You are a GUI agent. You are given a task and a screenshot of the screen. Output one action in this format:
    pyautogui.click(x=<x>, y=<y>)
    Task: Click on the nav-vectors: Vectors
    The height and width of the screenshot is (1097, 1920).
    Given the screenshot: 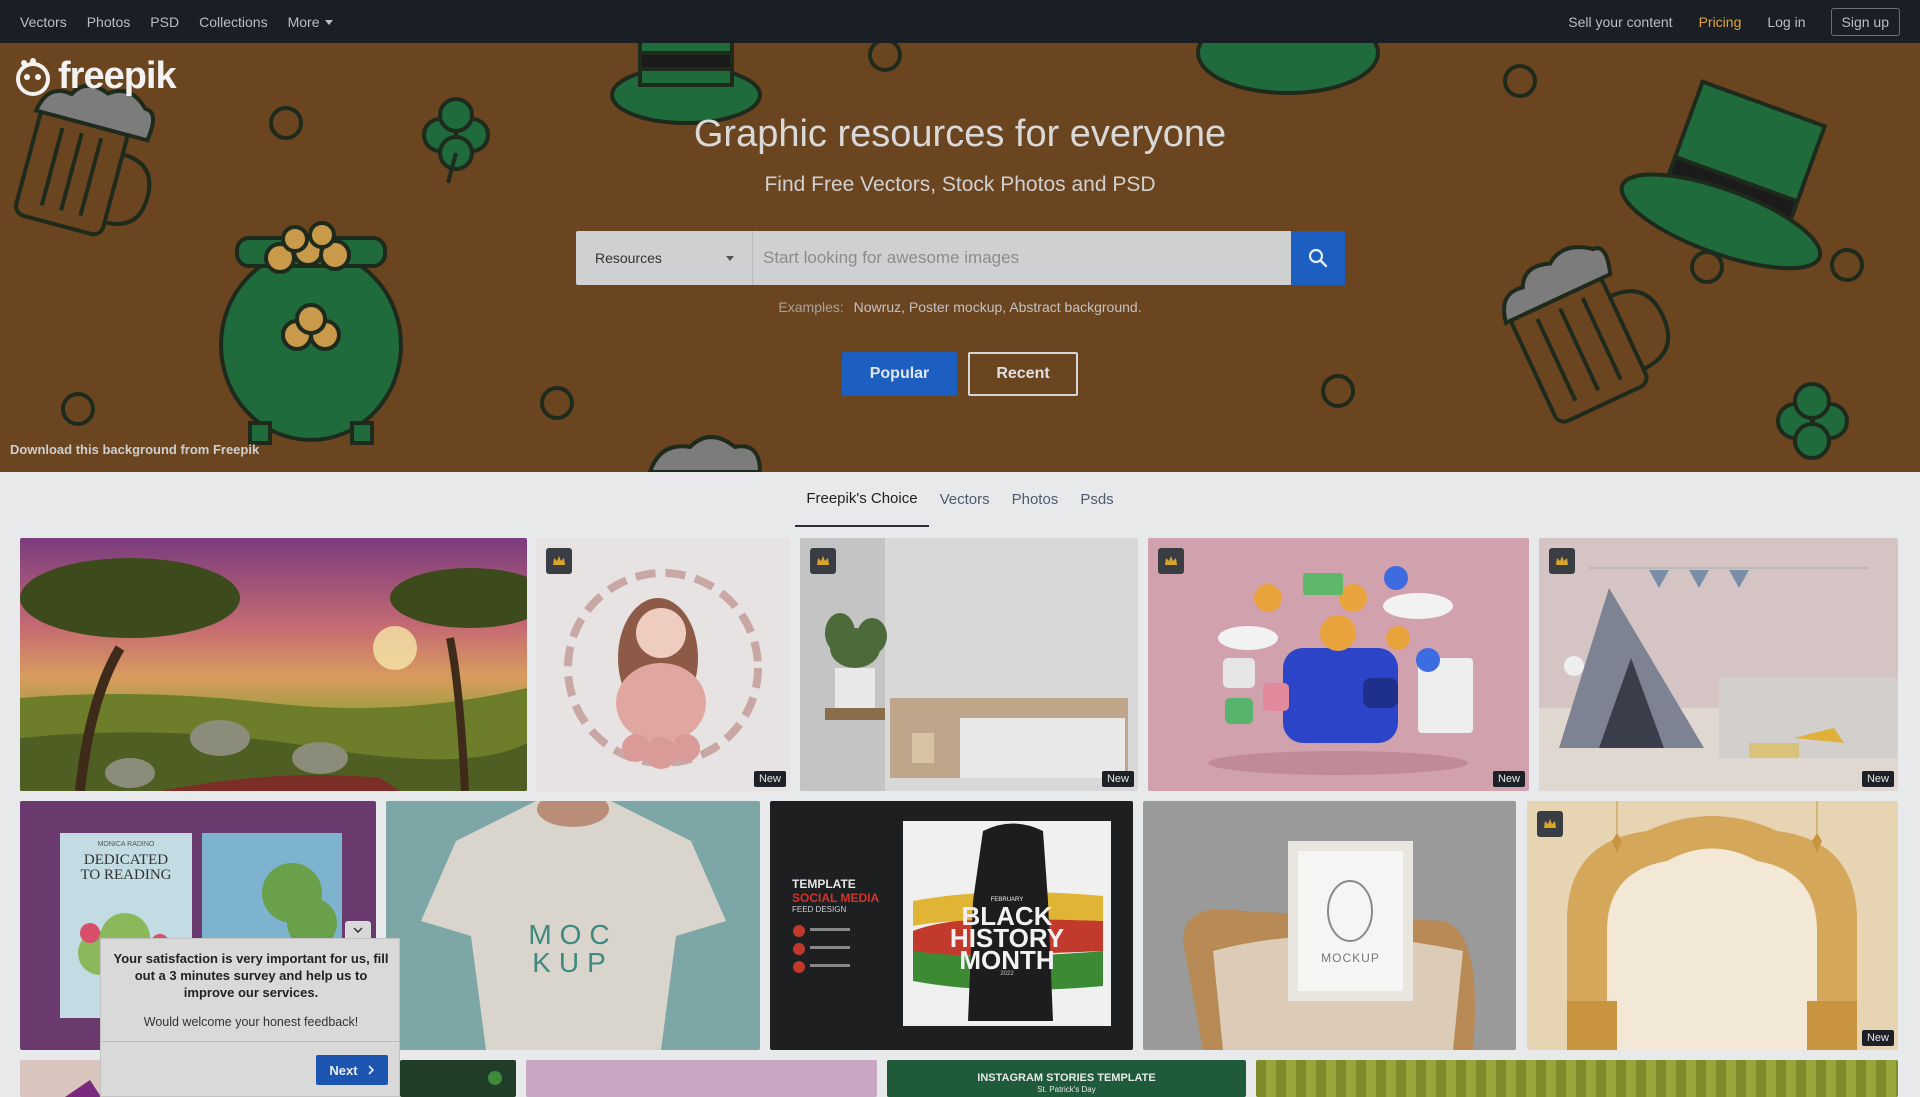 What is the action you would take?
    pyautogui.click(x=43, y=22)
    